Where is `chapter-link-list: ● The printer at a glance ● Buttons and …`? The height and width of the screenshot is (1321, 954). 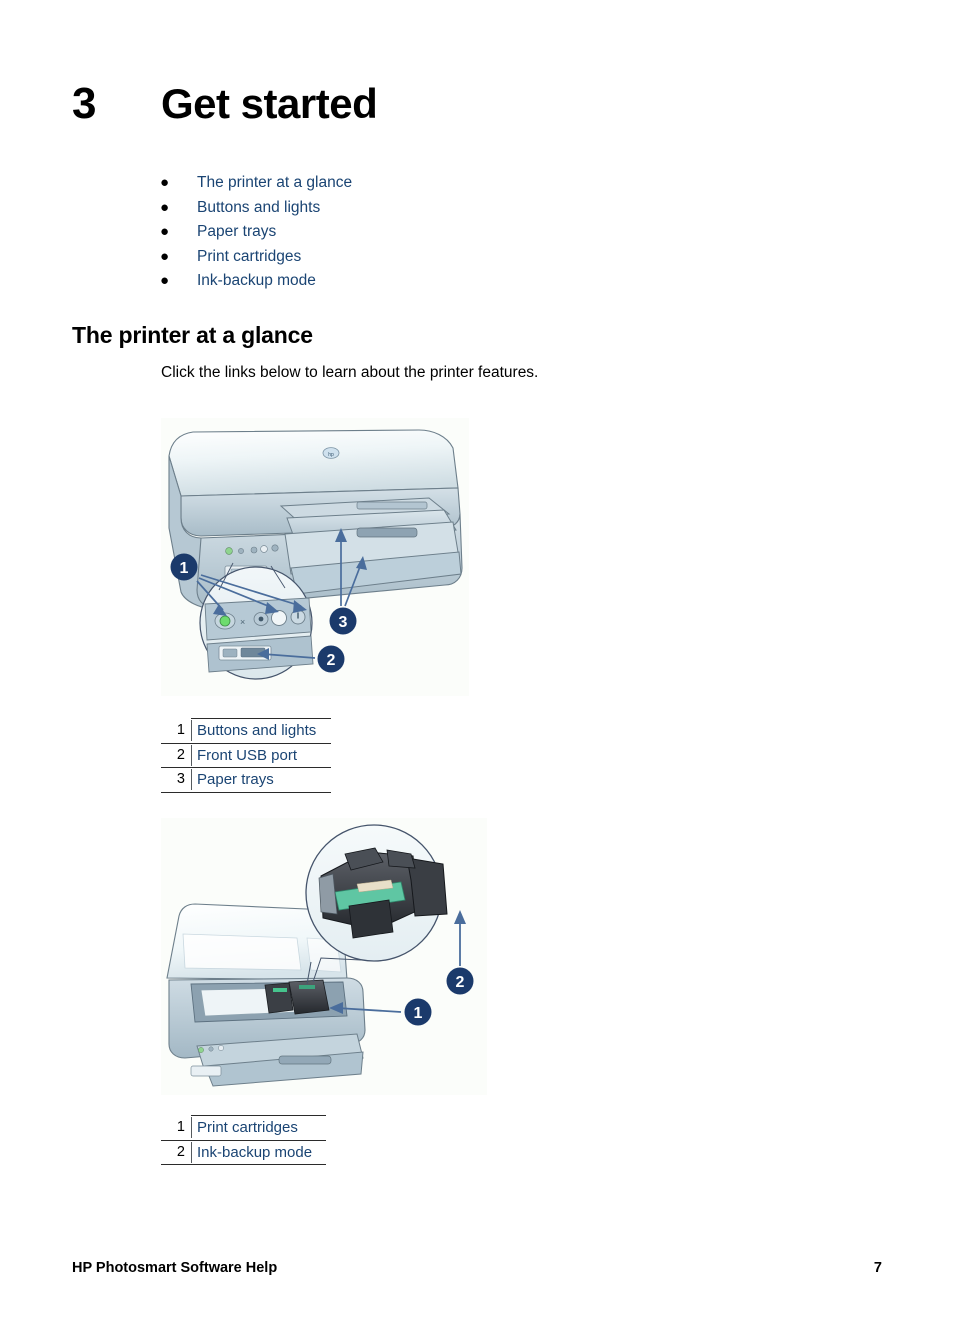 chapter-link-list: ● The printer at a glance ● Buttons and … is located at coordinates (420, 232).